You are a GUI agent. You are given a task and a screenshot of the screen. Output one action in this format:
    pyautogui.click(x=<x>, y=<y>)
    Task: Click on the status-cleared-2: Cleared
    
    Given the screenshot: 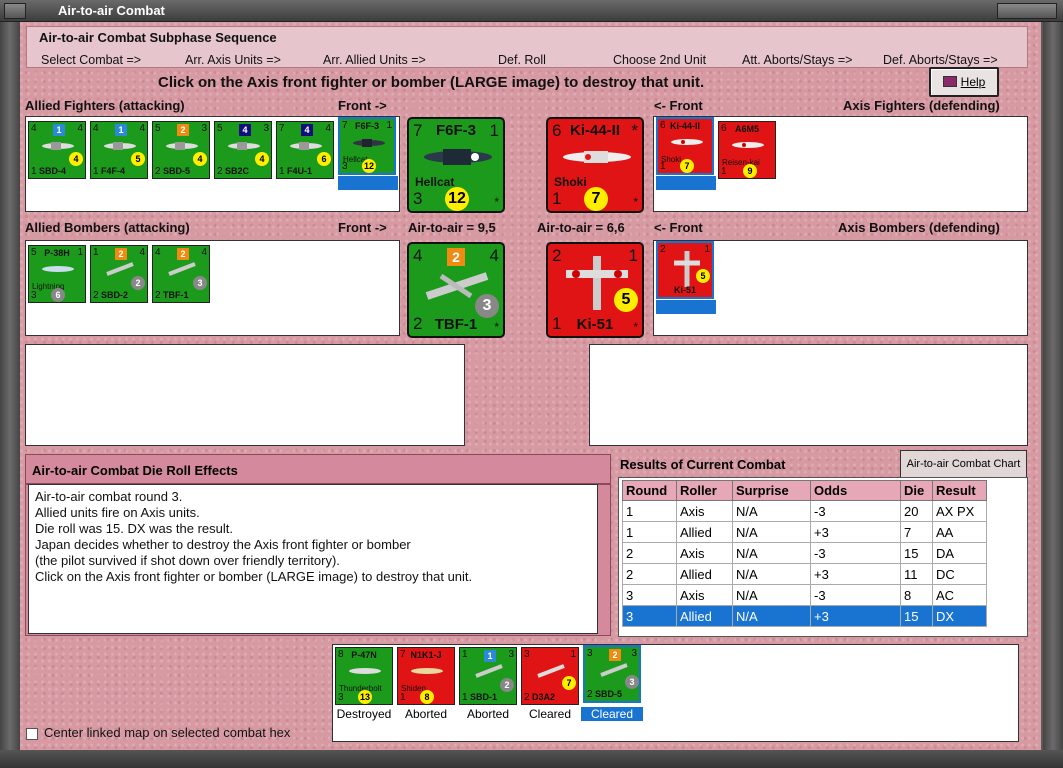 What is the action you would take?
    pyautogui.click(x=612, y=714)
    